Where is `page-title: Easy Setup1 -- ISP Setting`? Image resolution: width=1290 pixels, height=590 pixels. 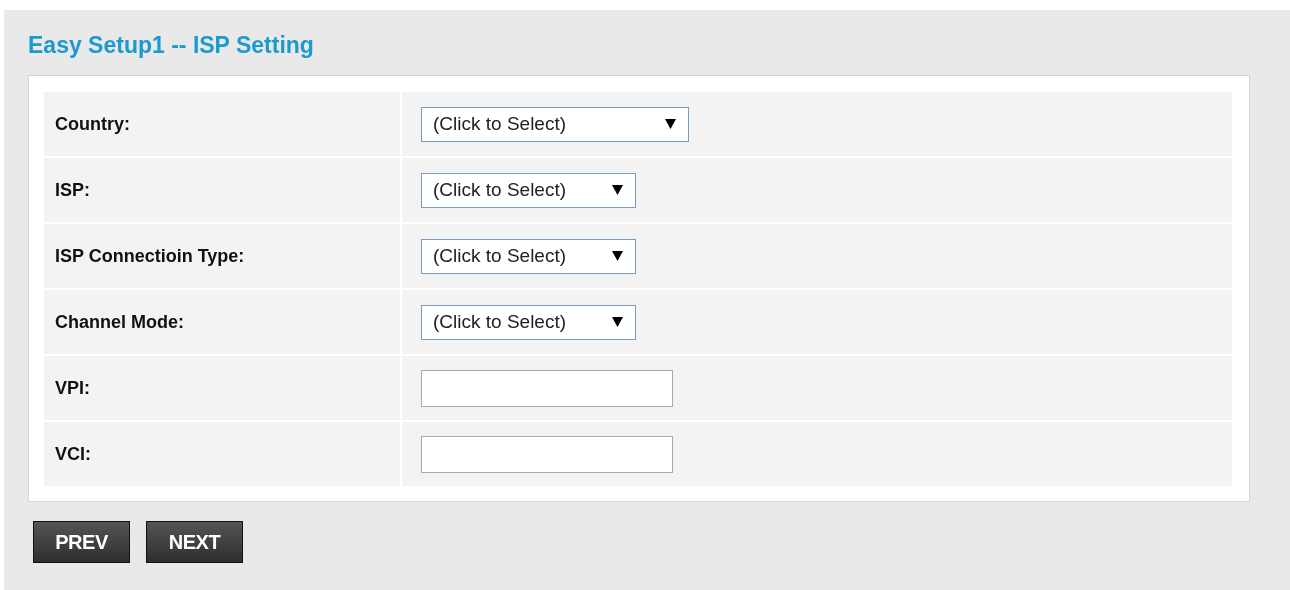
page-title: Easy Setup1 -- ISP Setting is located at coordinates (171, 46).